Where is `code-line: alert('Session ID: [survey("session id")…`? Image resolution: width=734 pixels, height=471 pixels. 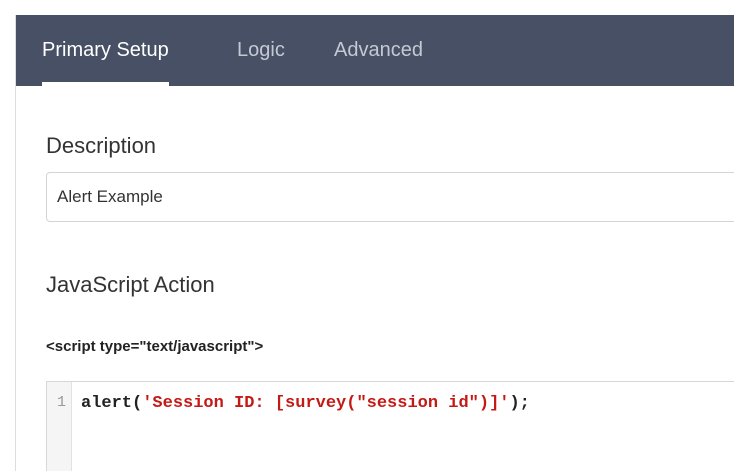 code-line: alert('Session ID: [survey("session id")… is located at coordinates (305, 403).